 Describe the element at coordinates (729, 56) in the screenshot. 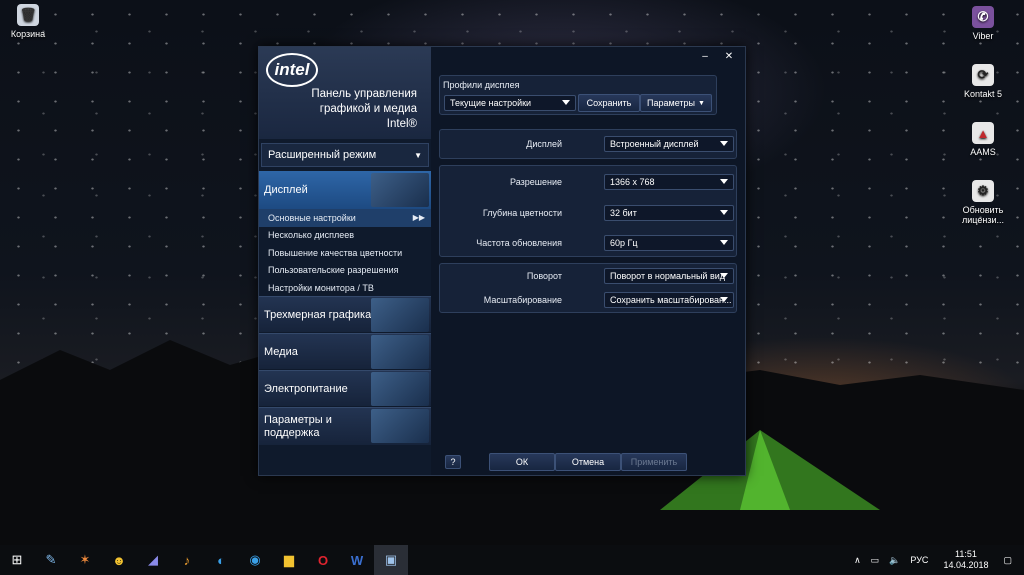

I see `close-button: ✕` at that location.